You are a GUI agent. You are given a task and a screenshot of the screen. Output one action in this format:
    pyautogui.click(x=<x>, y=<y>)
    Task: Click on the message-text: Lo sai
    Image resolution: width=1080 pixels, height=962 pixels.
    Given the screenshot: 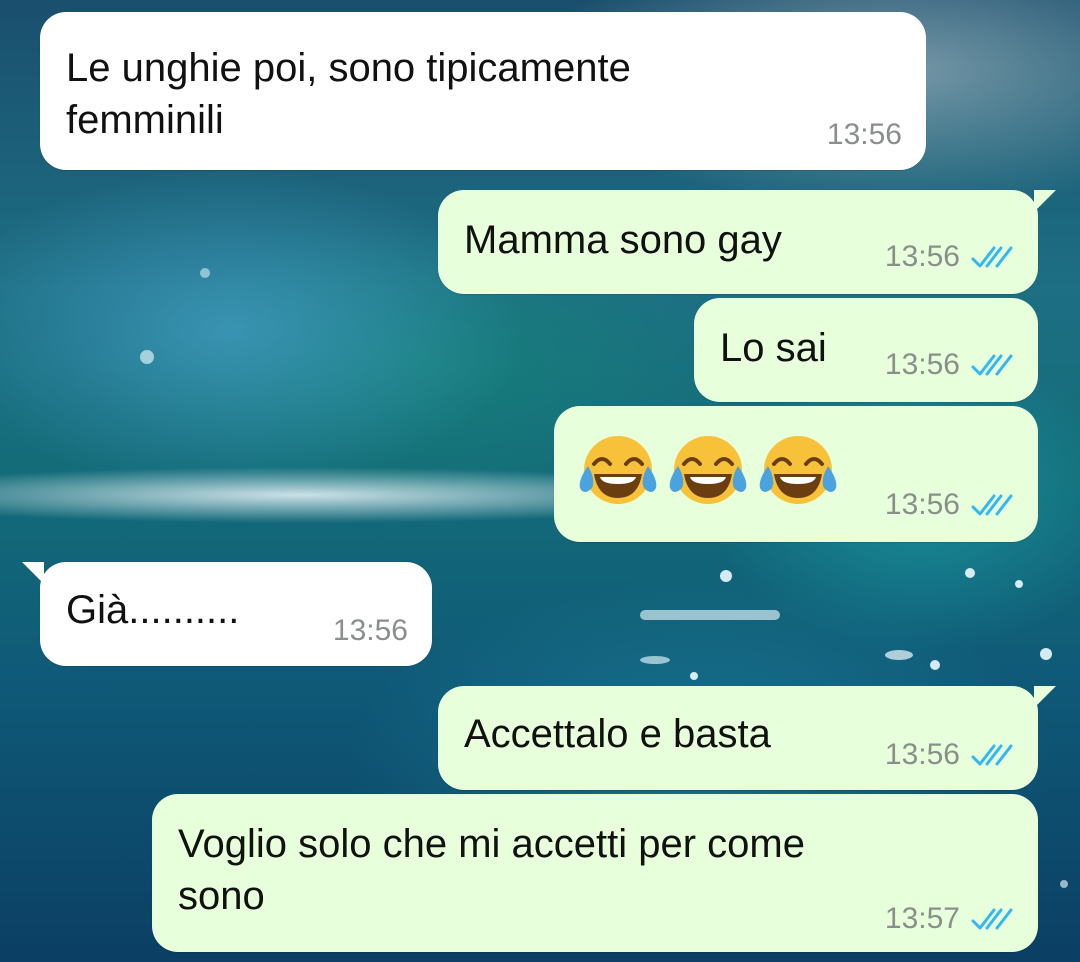 What is the action you would take?
    pyautogui.click(x=773, y=348)
    